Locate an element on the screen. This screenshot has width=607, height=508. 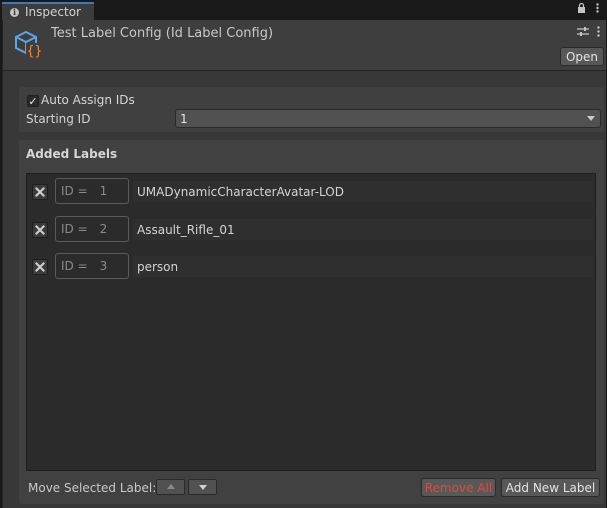
id-value: 3 is located at coordinates (103, 266).